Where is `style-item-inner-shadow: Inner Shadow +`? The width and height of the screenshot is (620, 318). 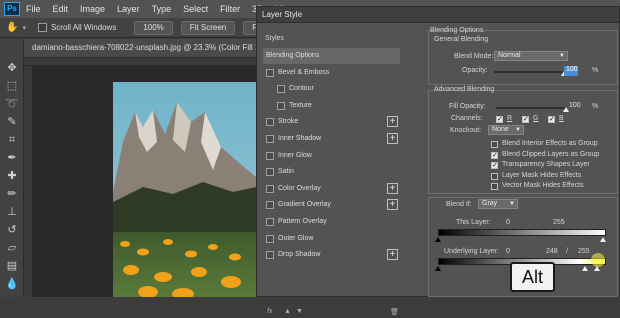
style-item-inner-shadow: Inner Shadow + is located at coordinates (331, 139).